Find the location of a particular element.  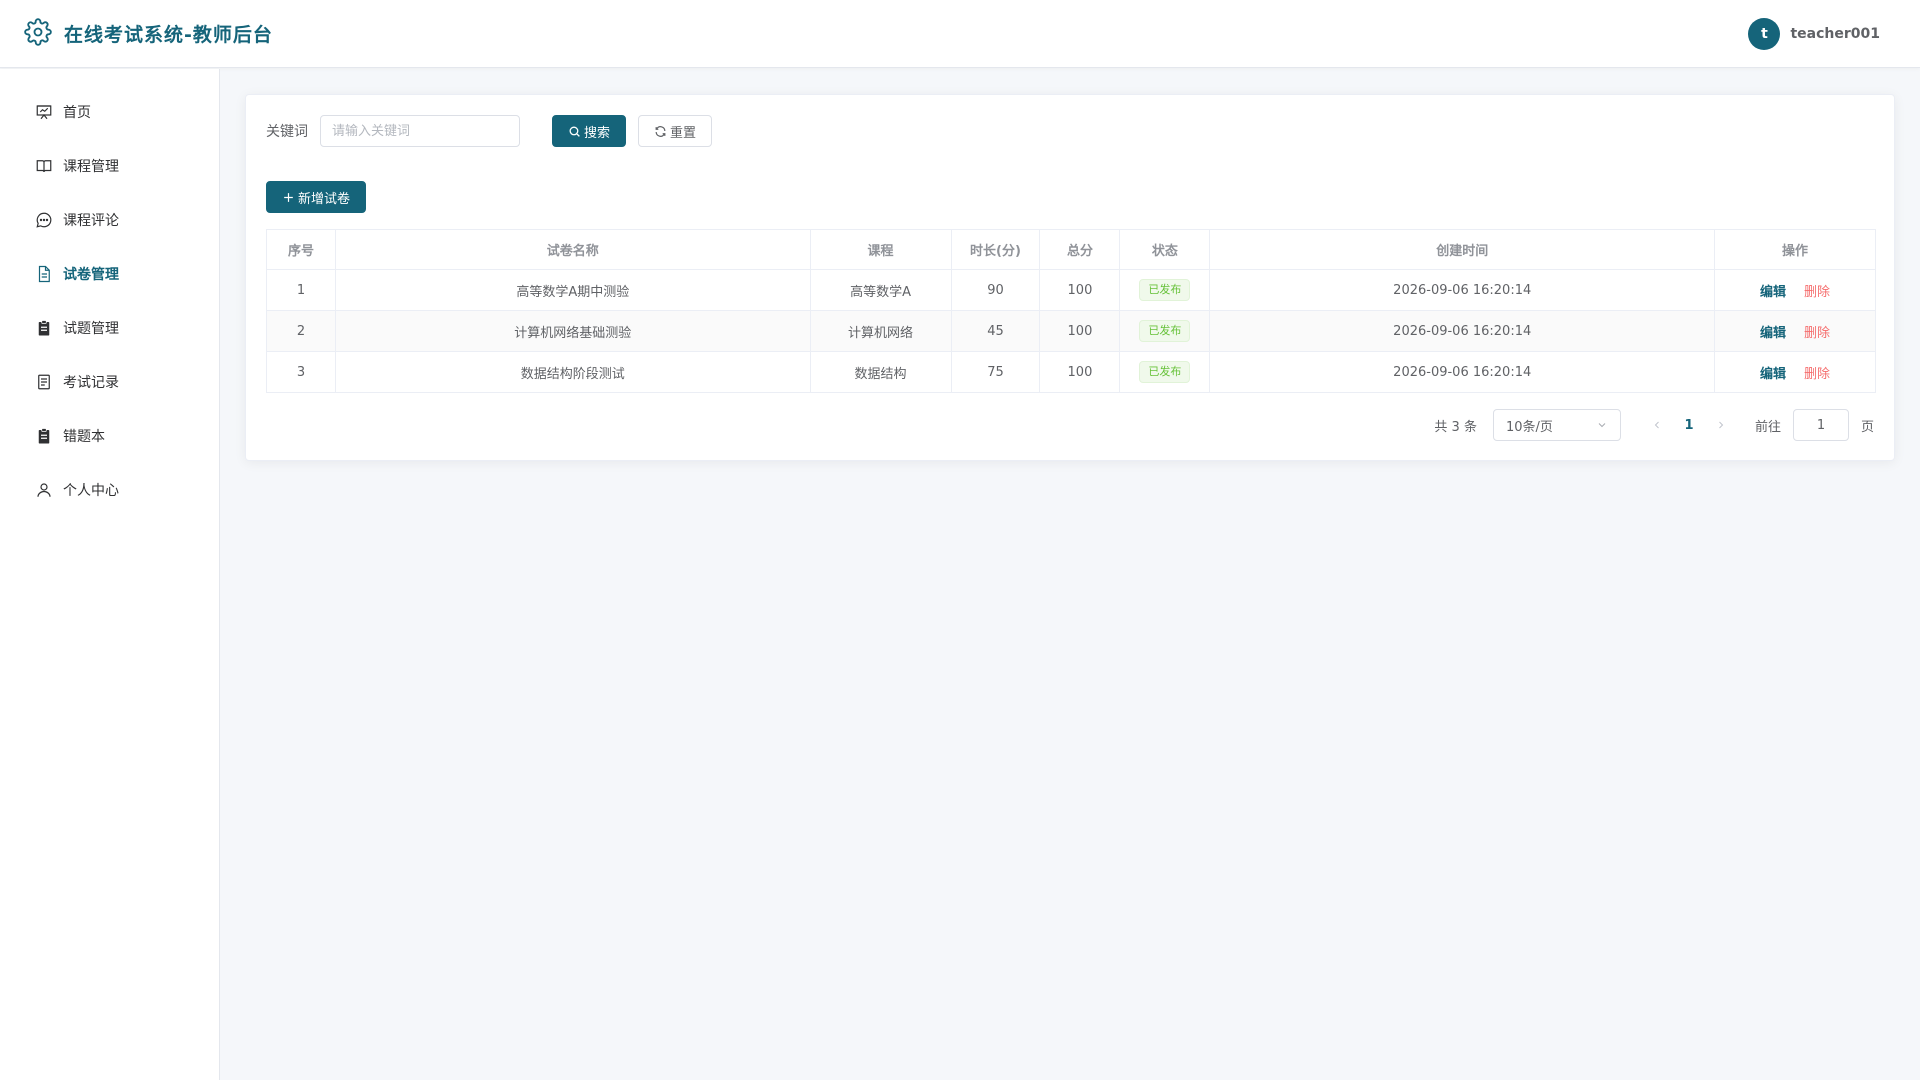

reset-button-label: 重置 is located at coordinates (683, 133).